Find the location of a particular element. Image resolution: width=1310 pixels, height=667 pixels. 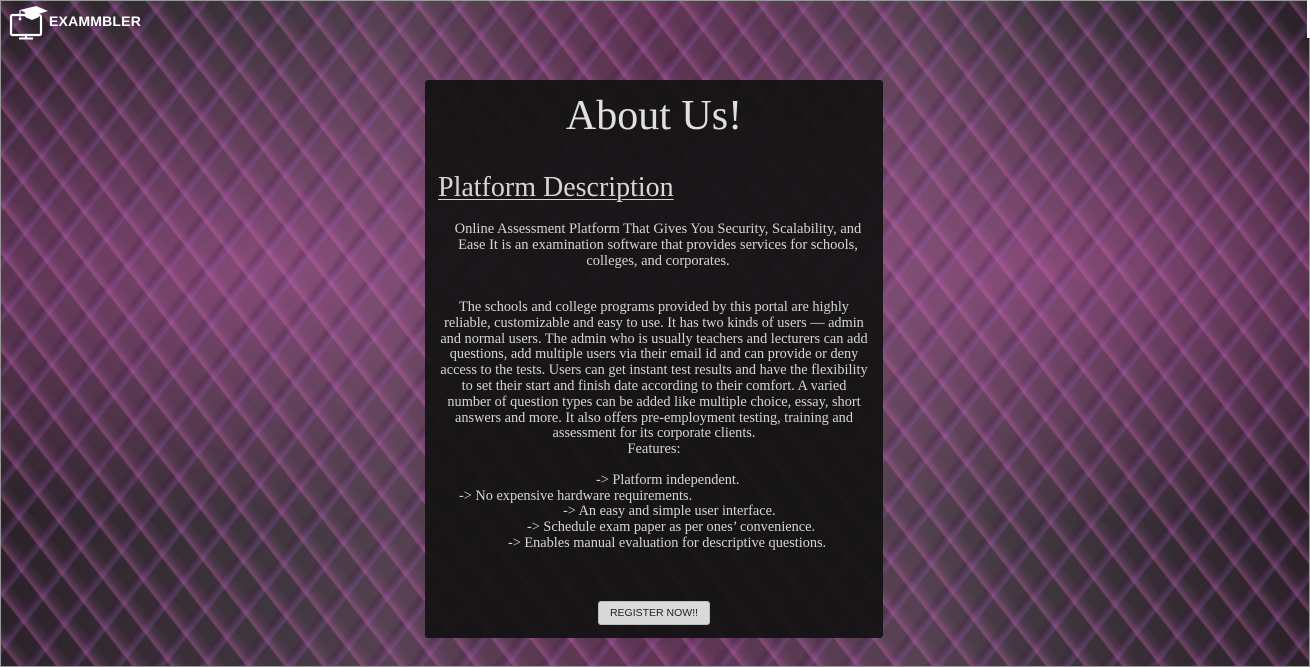

register-button: REGISTER NOW!! is located at coordinates (654, 613).